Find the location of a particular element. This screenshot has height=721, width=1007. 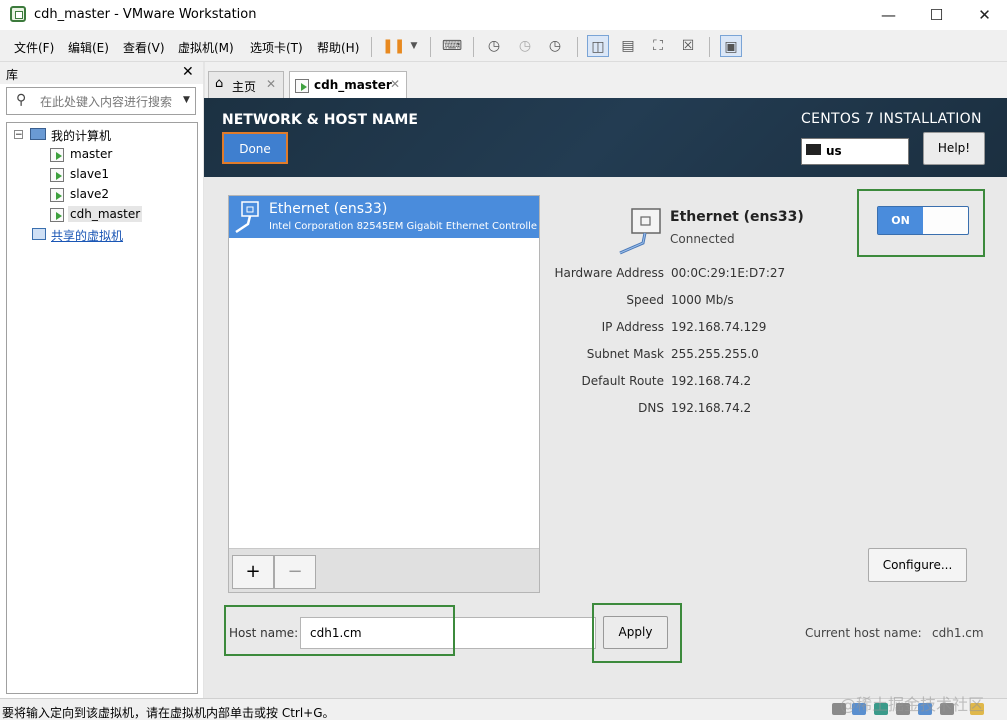

menu-file: 文件(F) is located at coordinates (34, 47).